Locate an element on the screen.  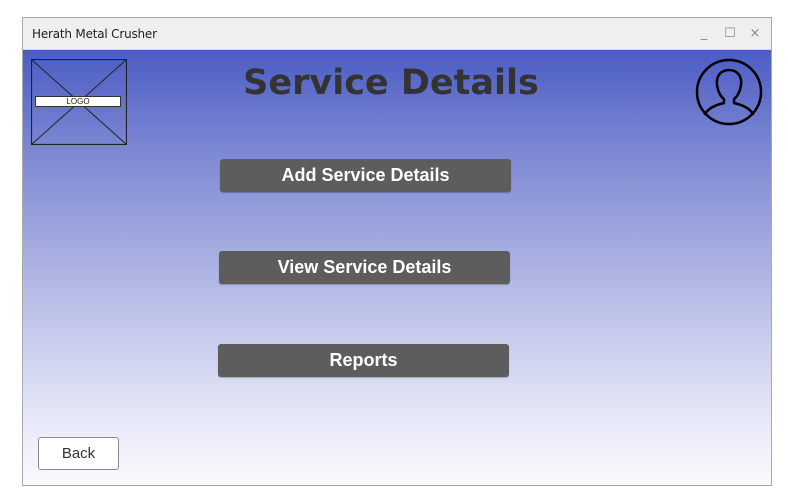
maximize-icon: ☐ is located at coordinates (730, 34).